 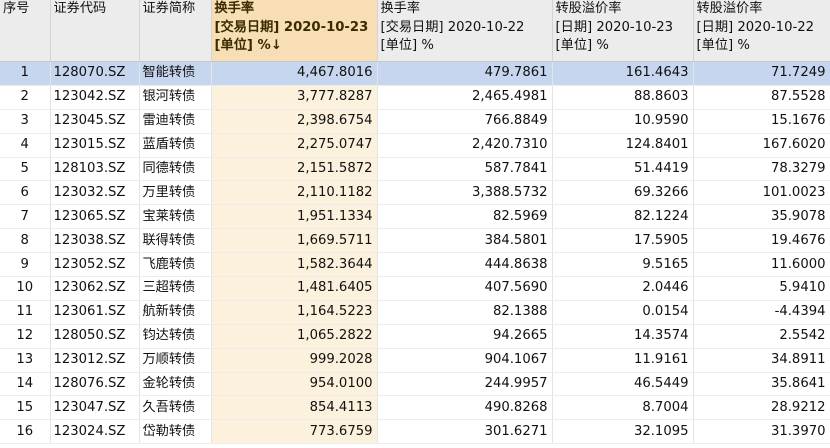 I want to click on cell-col-turnover-1023: 4,467.8016, so click(x=294, y=73).